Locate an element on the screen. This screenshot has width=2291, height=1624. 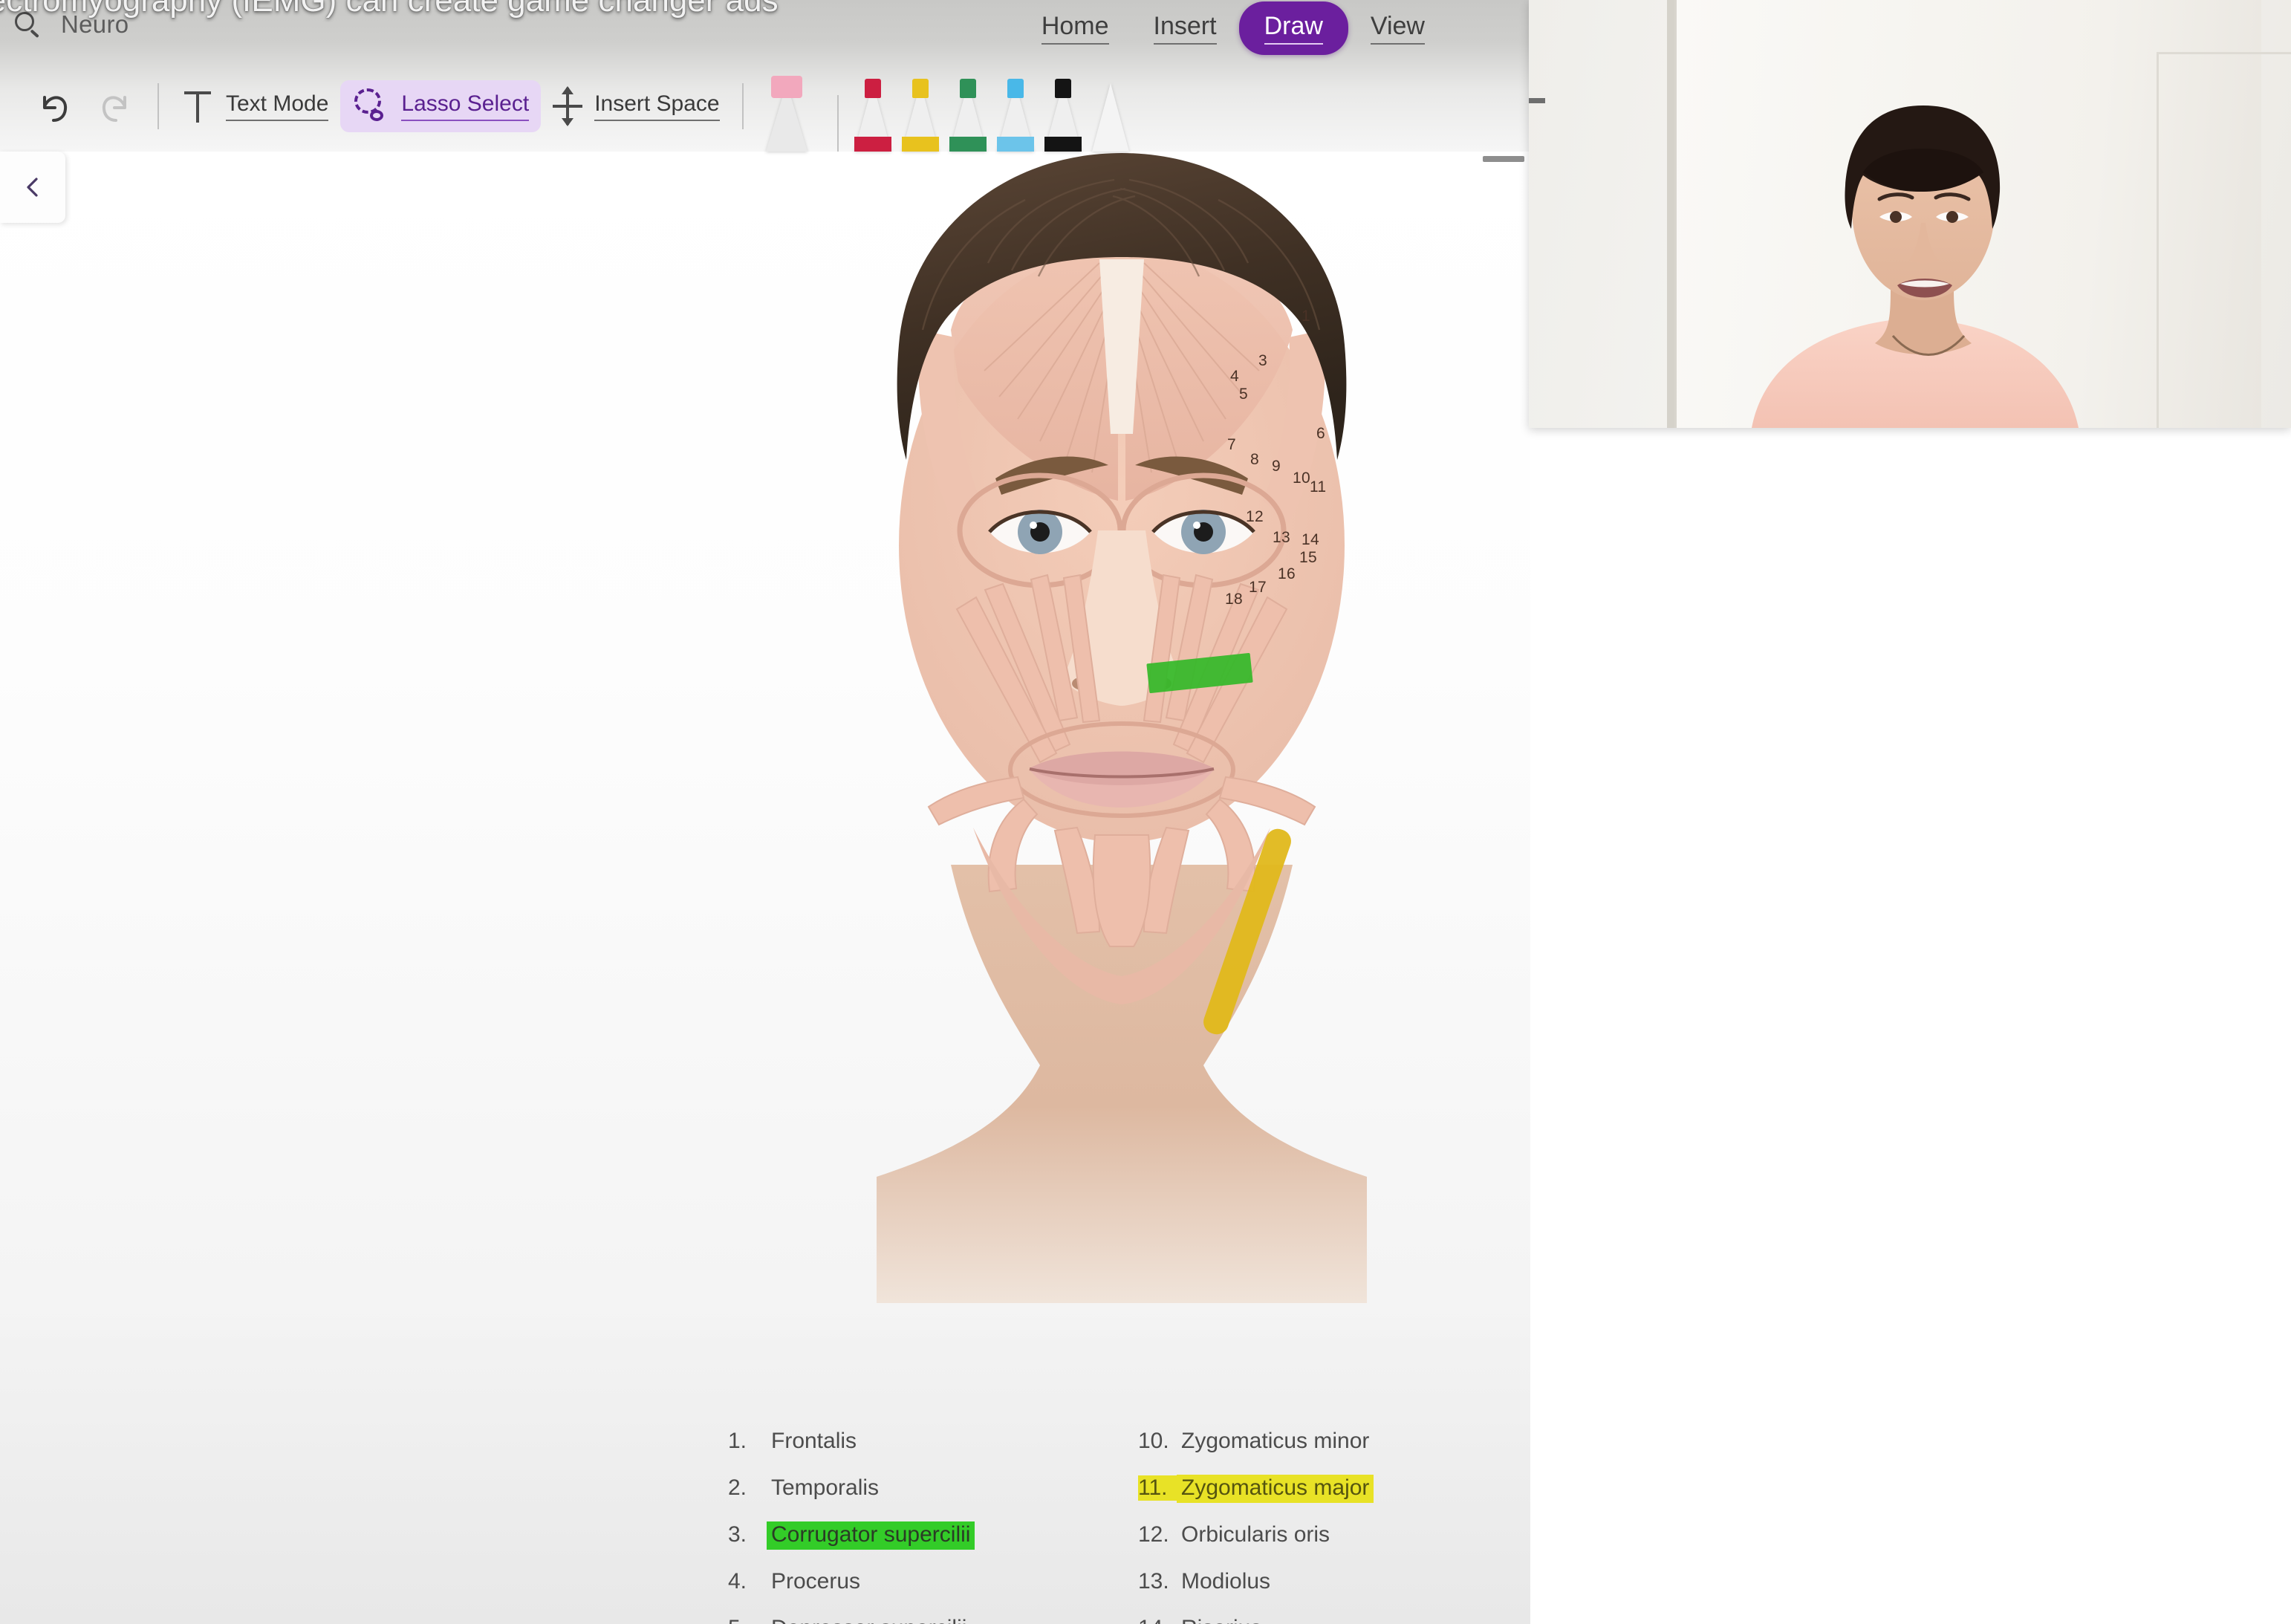
diagram-number-15: 15 is located at coordinates (1308, 557).